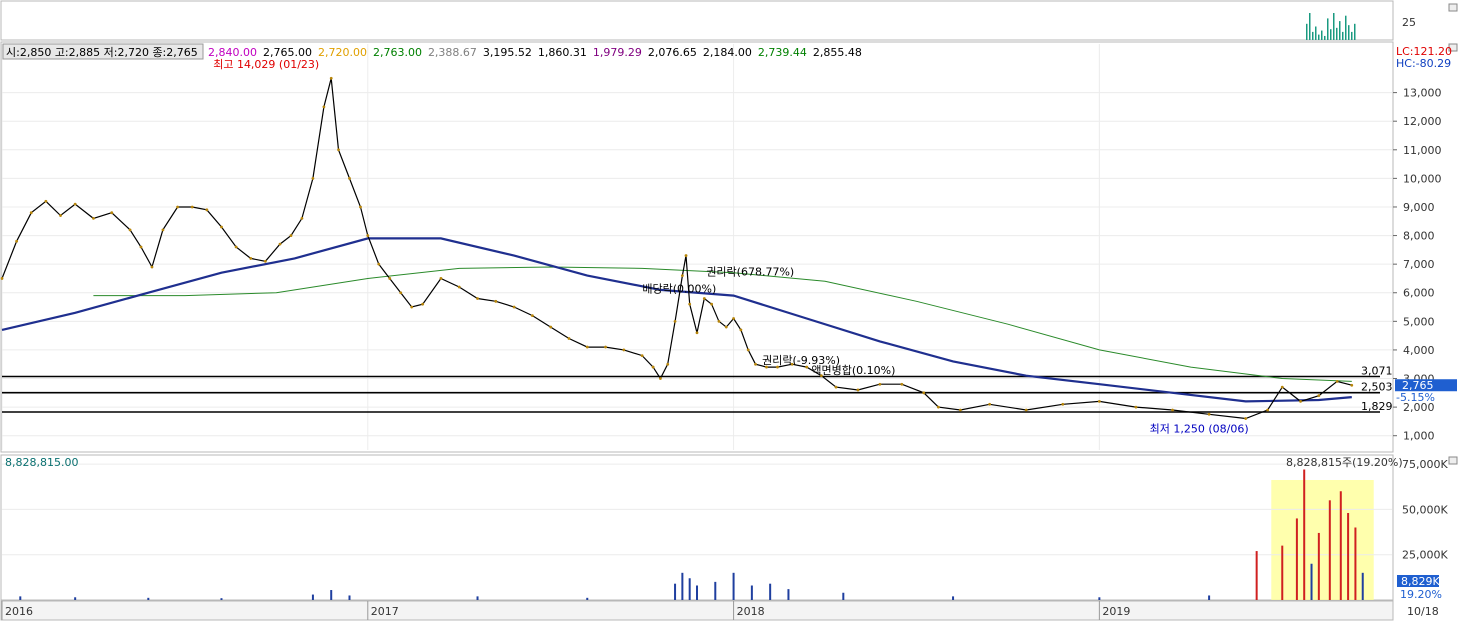 Image resolution: width=1459 pixels, height=621 pixels. I want to click on price-tick-label: 6,000, so click(1419, 293).